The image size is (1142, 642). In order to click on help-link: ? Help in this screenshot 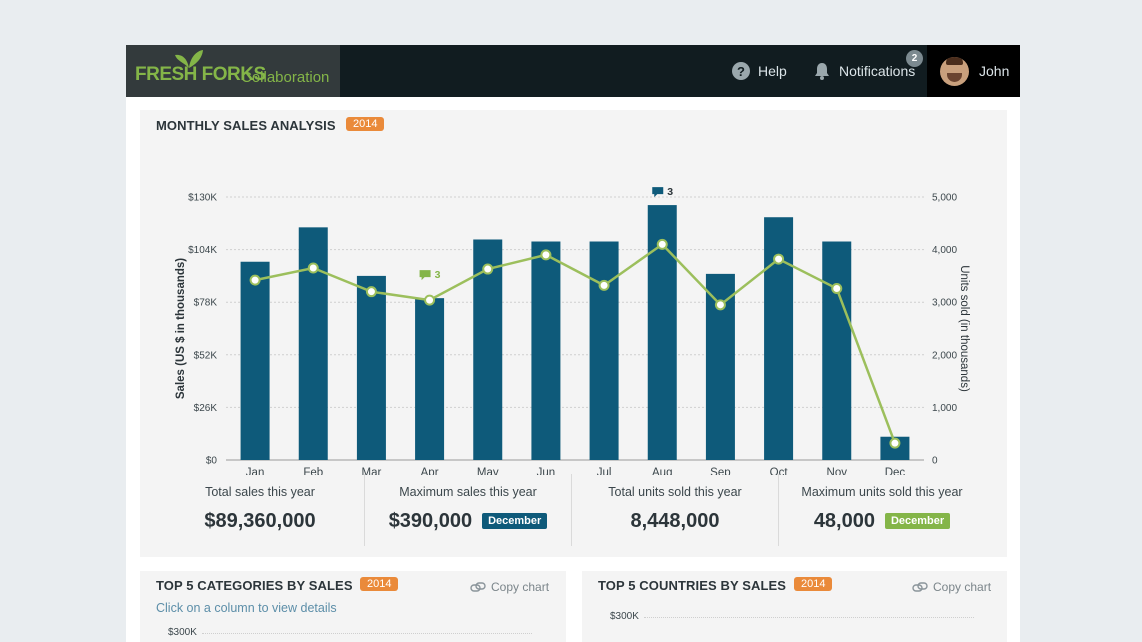, I will do `click(759, 71)`.